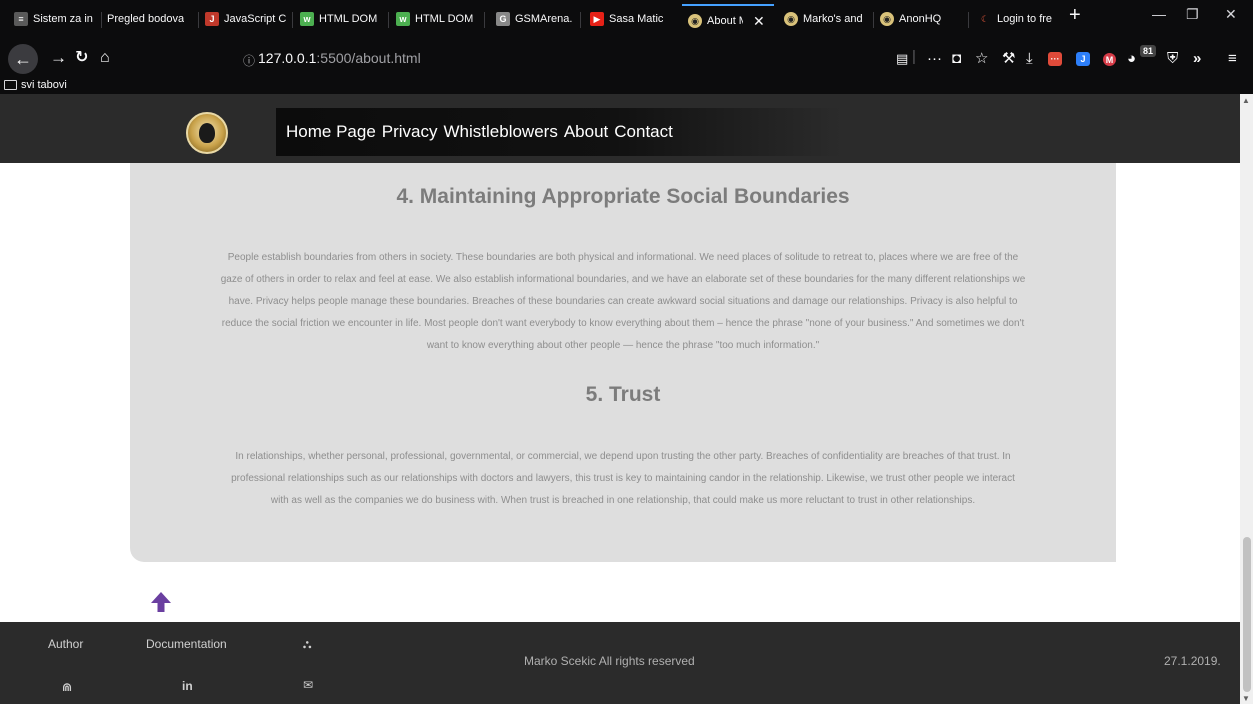 The width and height of the screenshot is (1253, 704). What do you see at coordinates (827, 19) in the screenshot?
I see `tab-markos: ◉ Marko's and` at bounding box center [827, 19].